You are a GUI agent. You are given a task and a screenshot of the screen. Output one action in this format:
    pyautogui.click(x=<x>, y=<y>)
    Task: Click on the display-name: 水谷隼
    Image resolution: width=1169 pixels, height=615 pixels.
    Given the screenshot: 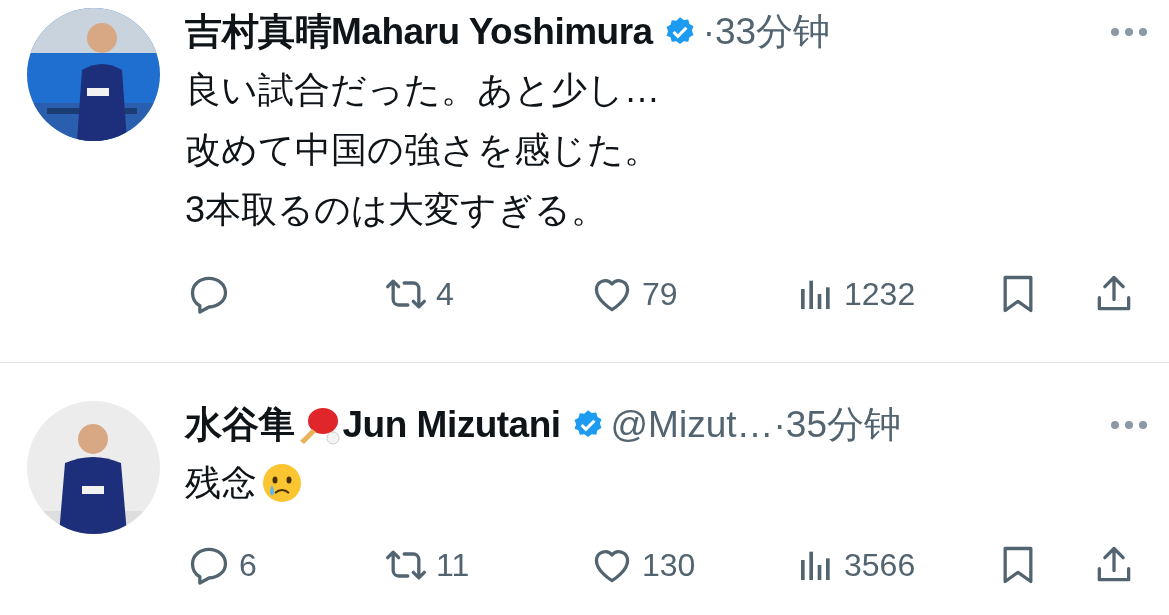 What is the action you would take?
    pyautogui.click(x=240, y=425)
    